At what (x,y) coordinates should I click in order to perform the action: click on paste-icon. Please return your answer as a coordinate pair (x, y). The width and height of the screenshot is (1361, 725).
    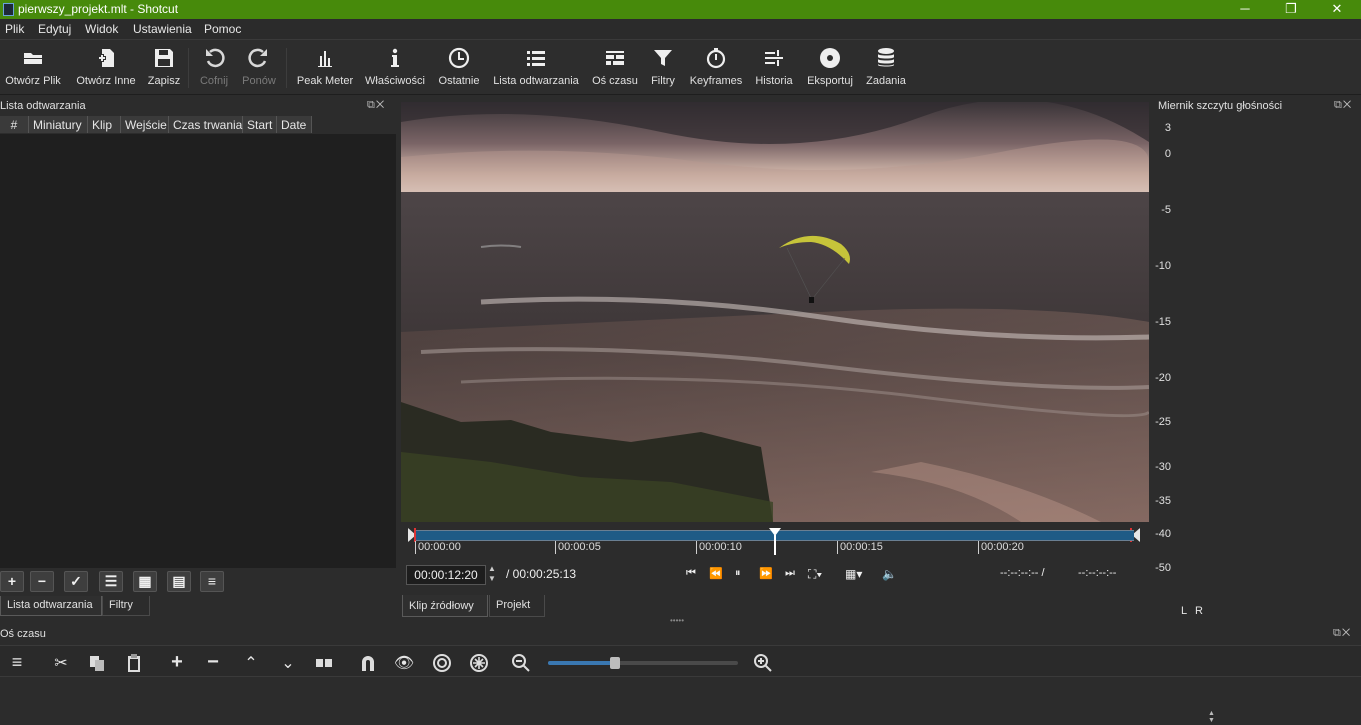
    Looking at the image, I should click on (134, 663).